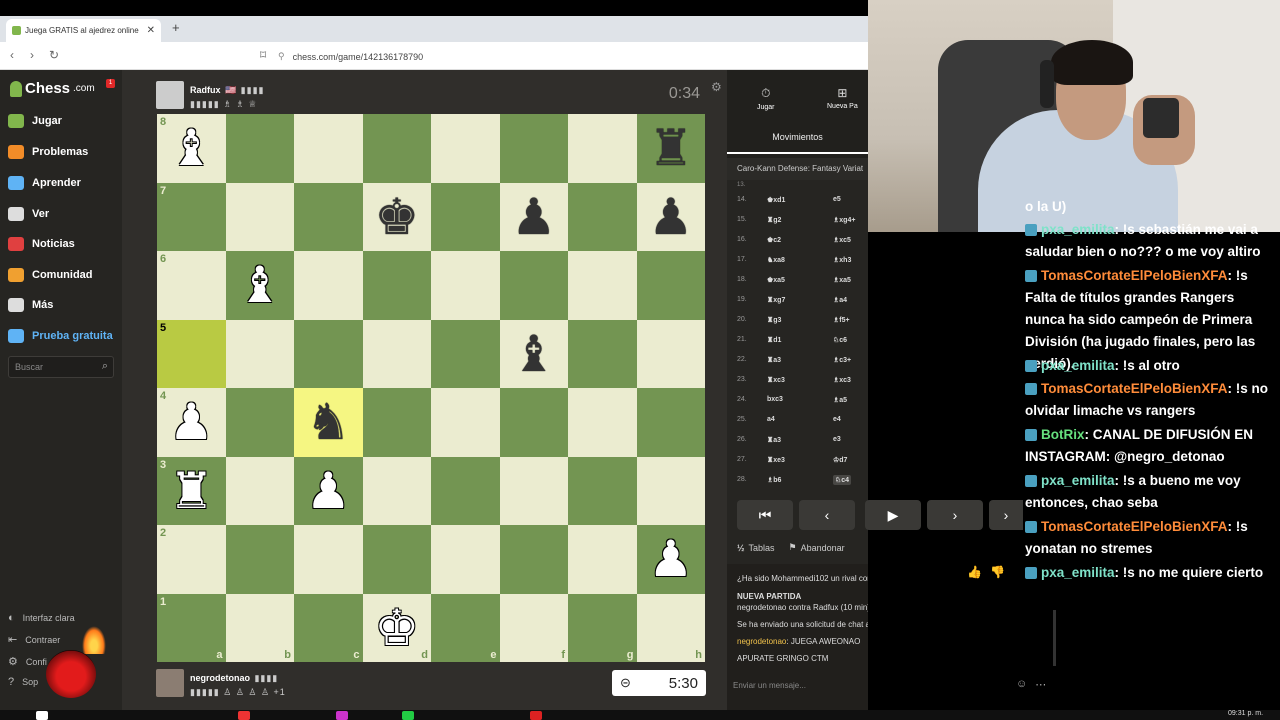 The height and width of the screenshot is (720, 1280). I want to click on next-move-button: ›, so click(955, 515).